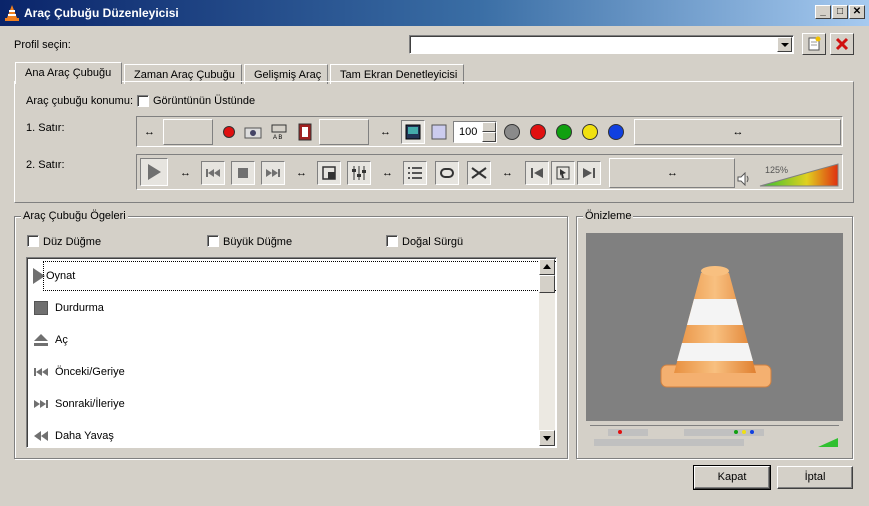  Describe the element at coordinates (84, 436) in the screenshot. I see `list-item-label: Daha Yavaş` at that location.